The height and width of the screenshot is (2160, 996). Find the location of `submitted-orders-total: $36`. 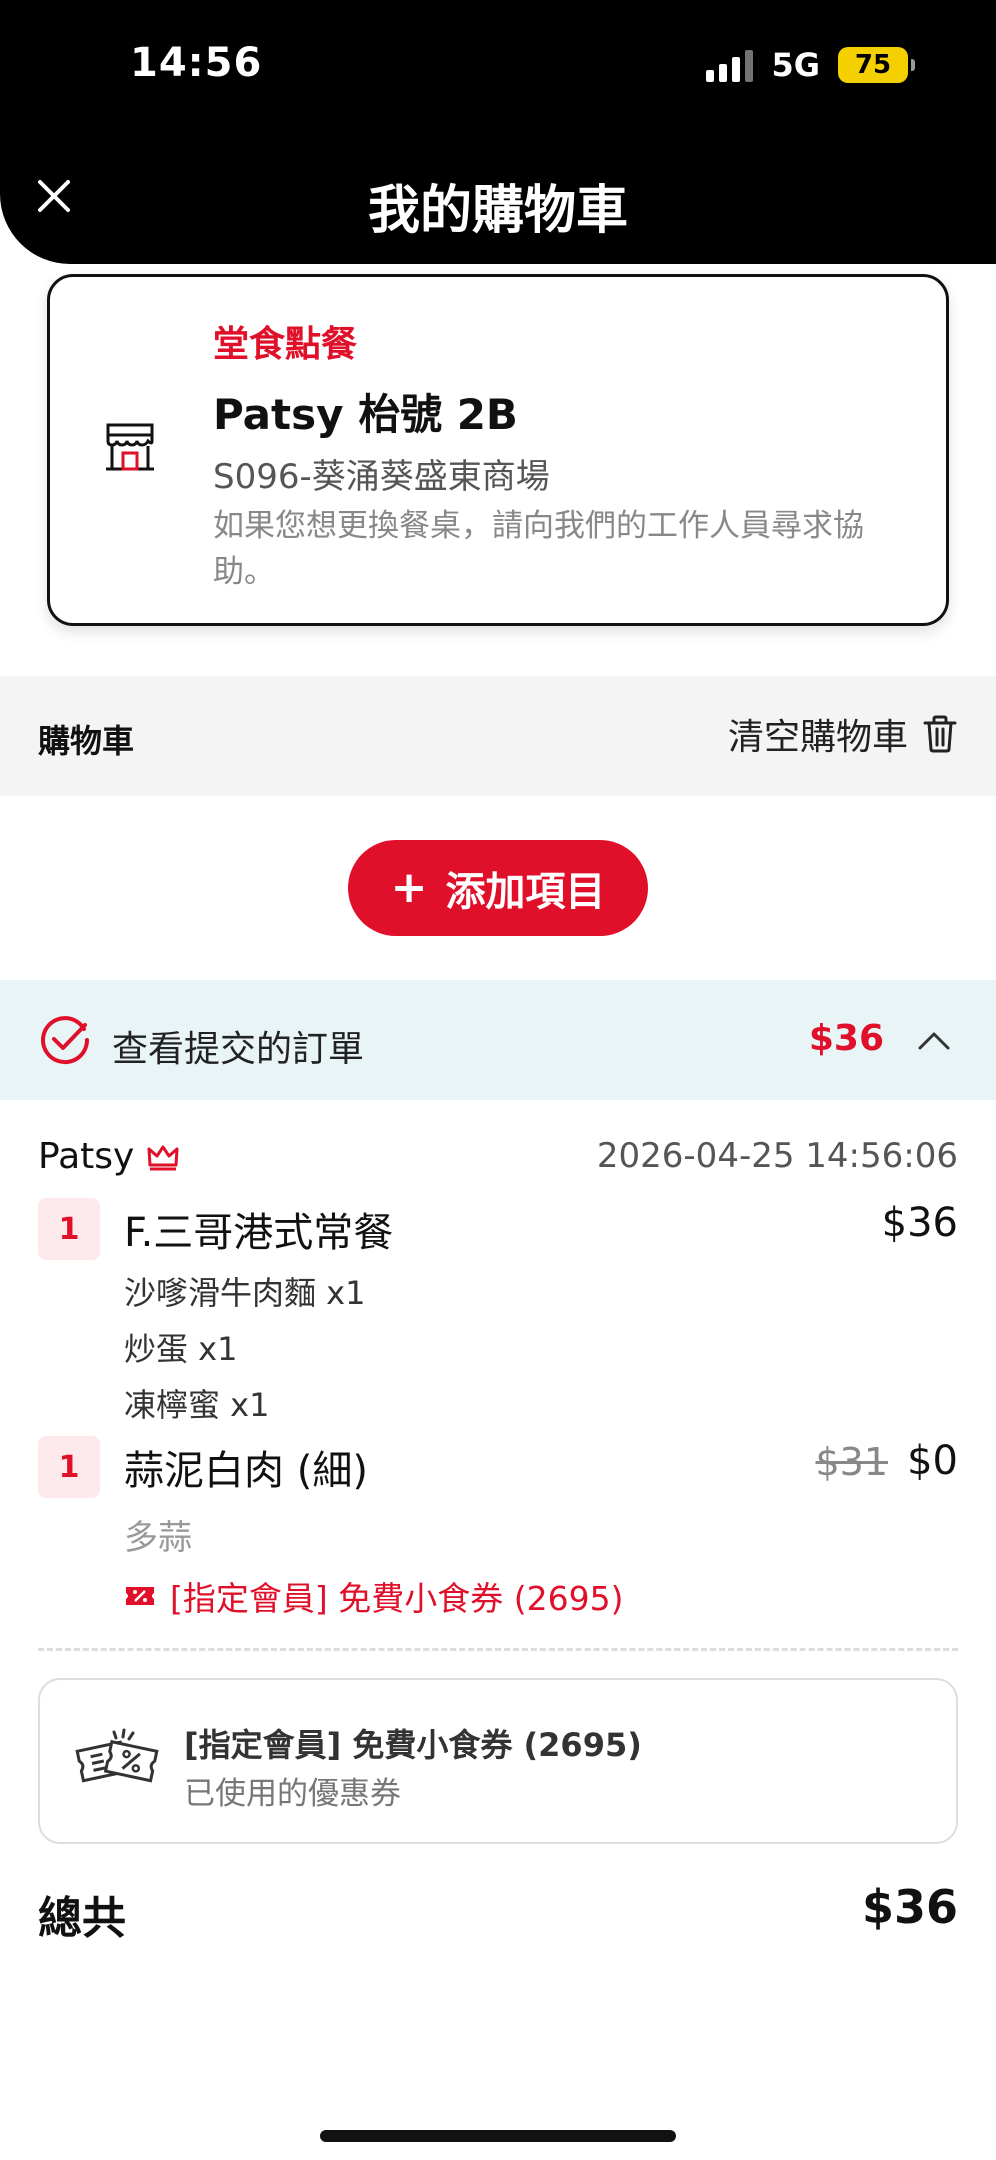

submitted-orders-total: $36 is located at coordinates (846, 1038).